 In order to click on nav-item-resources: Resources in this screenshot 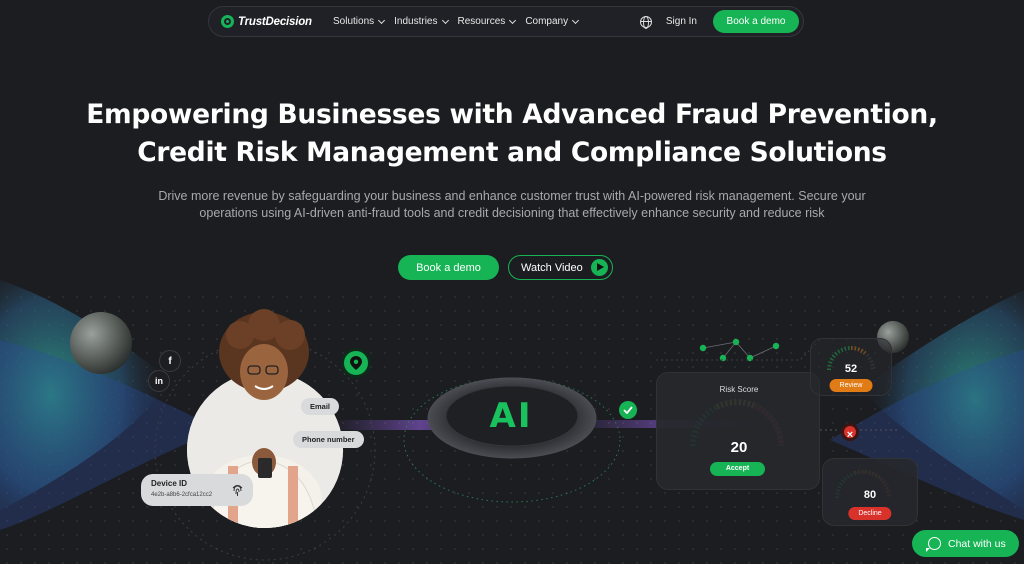, I will do `click(487, 21)`.